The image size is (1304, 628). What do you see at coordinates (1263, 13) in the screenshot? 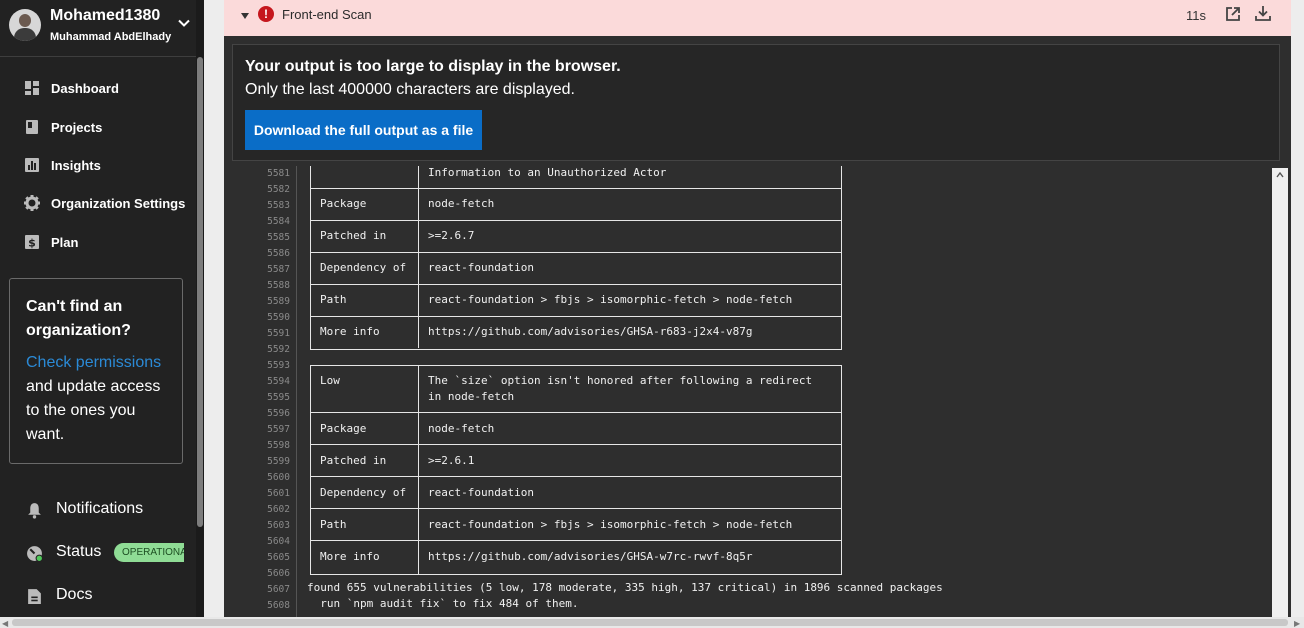
I see `download-icon` at bounding box center [1263, 13].